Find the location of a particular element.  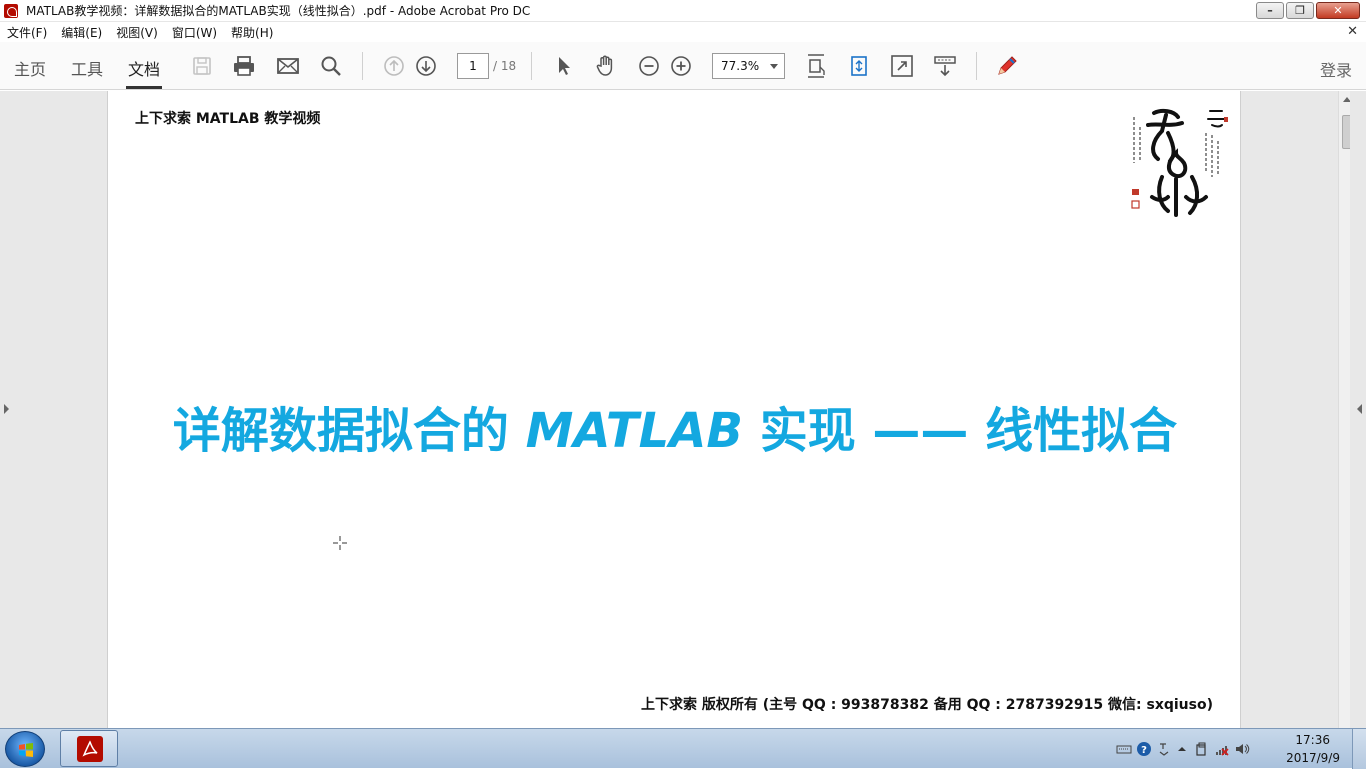

crosshair-cursor-icon is located at coordinates (340, 543).